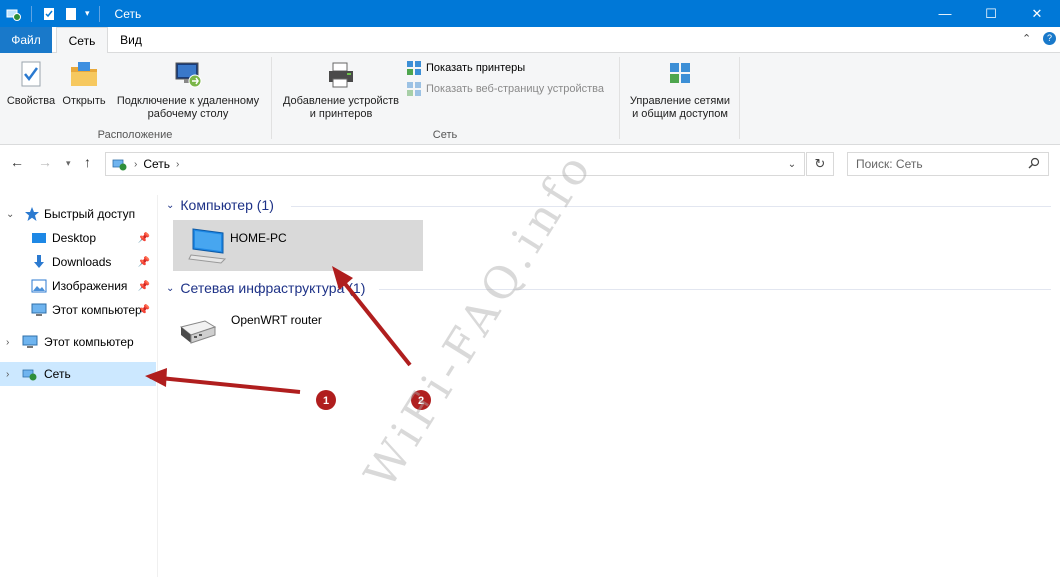 This screenshot has height=577, width=1060. I want to click on refresh-button: ↻, so click(820, 164).